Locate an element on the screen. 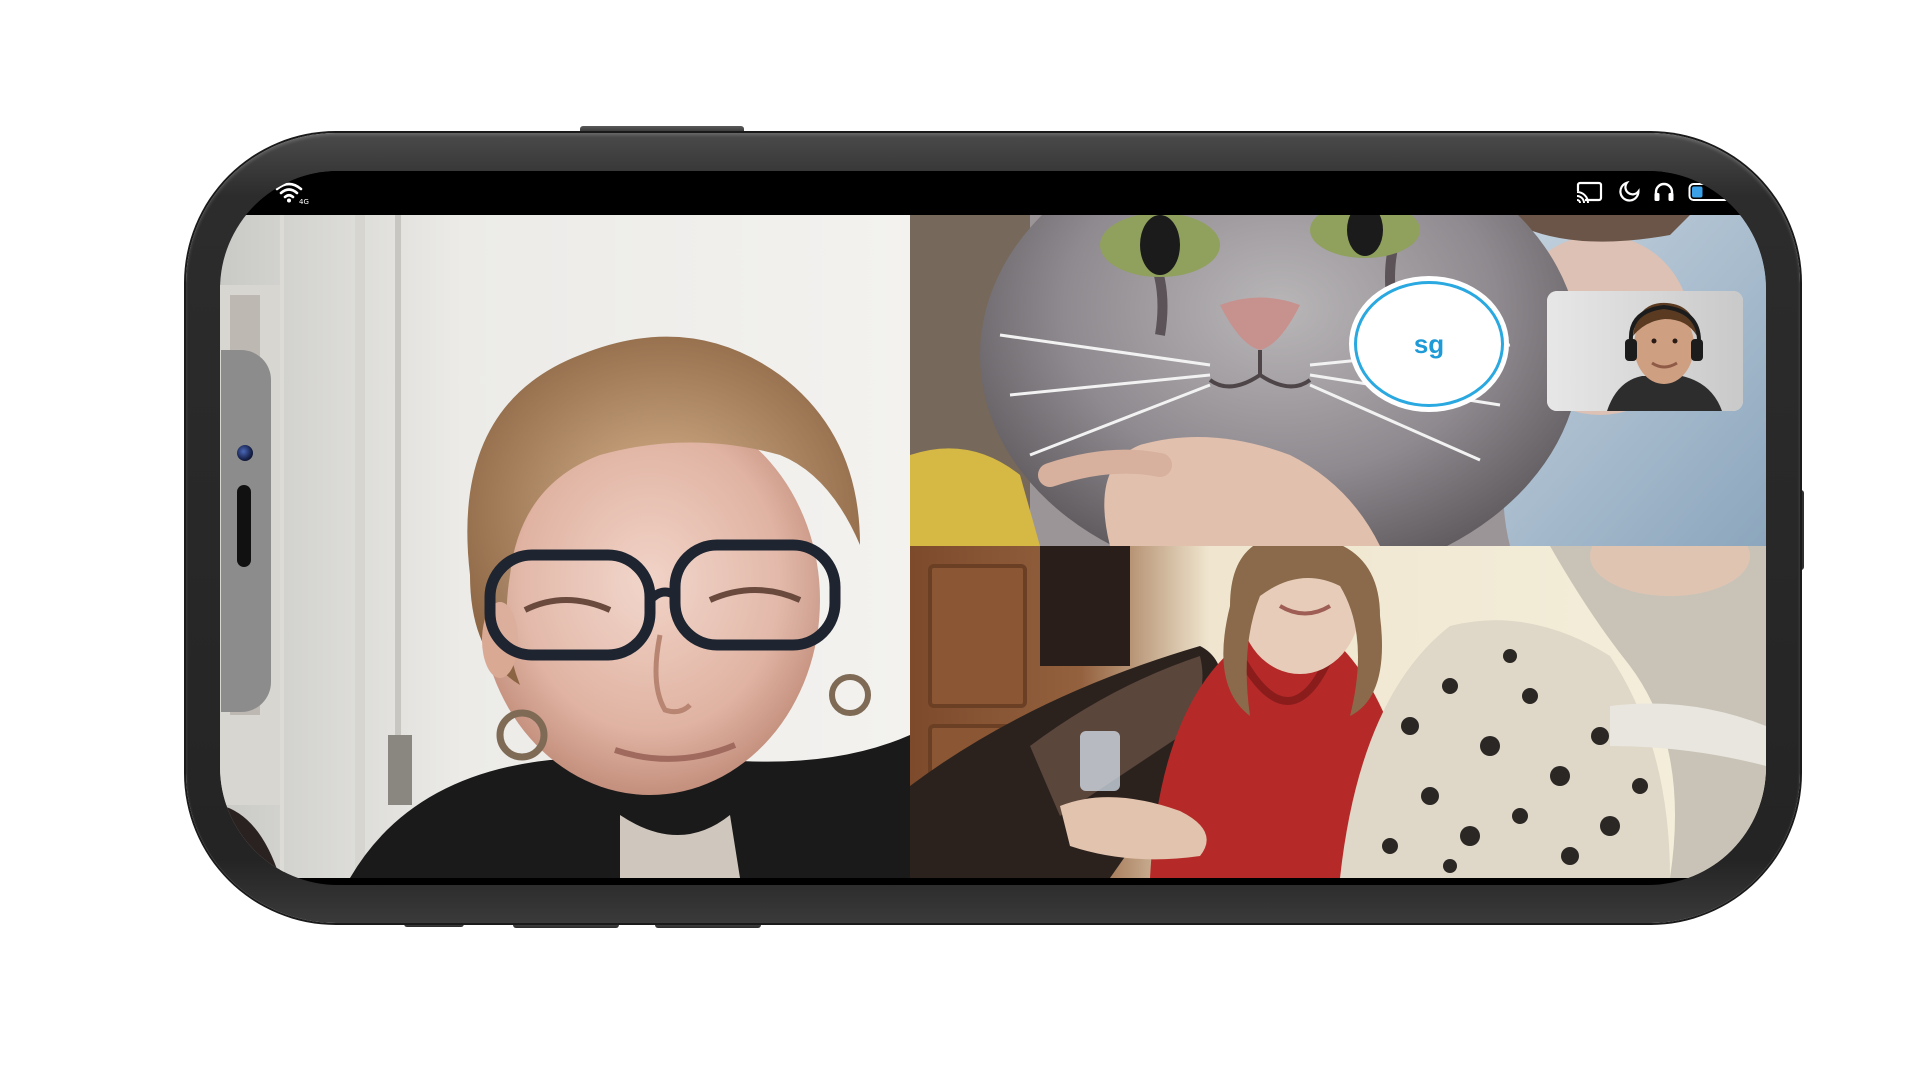  front-camera-icon is located at coordinates (245, 453).